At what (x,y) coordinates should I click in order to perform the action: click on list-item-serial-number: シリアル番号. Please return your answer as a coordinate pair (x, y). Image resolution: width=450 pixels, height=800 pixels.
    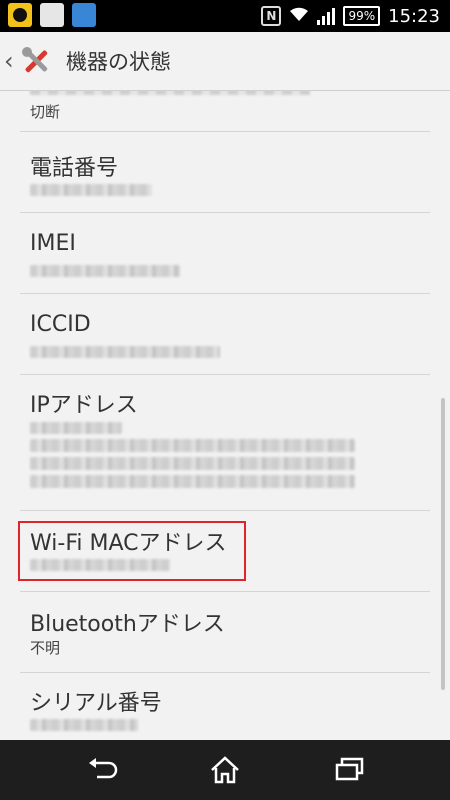
    Looking at the image, I should click on (225, 706).